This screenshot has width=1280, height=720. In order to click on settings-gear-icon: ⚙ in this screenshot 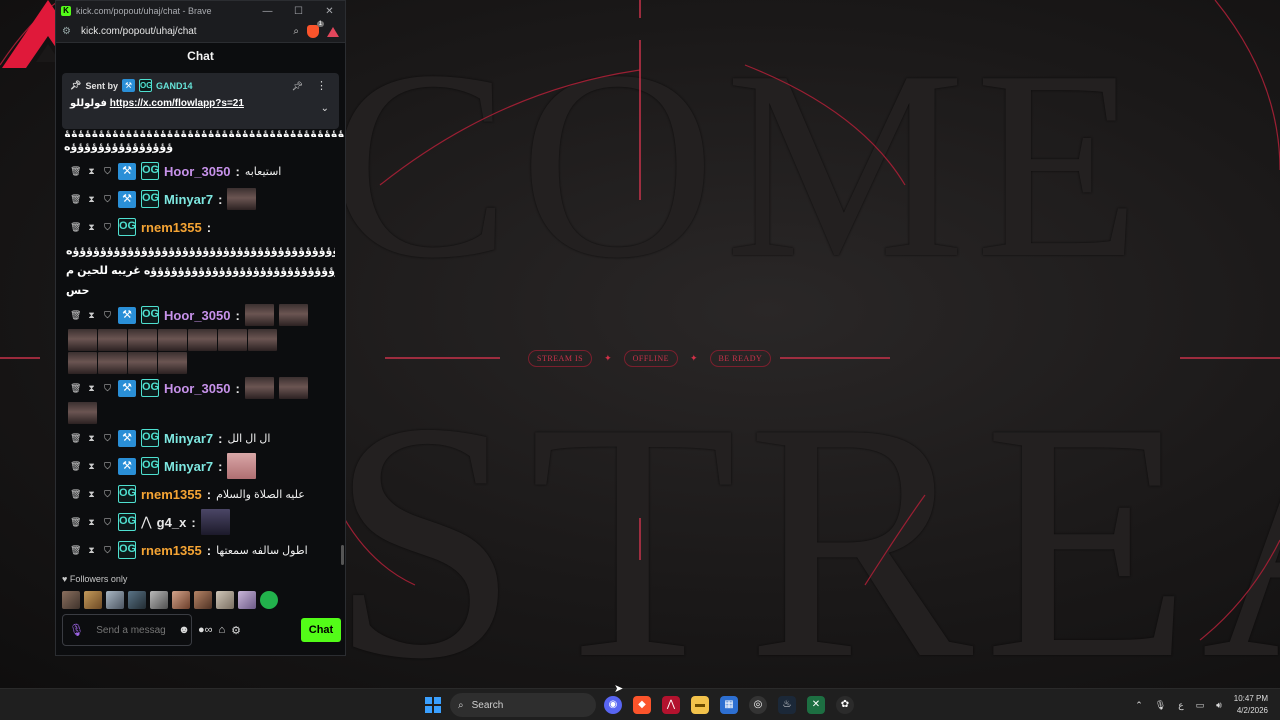, I will do `click(236, 630)`.